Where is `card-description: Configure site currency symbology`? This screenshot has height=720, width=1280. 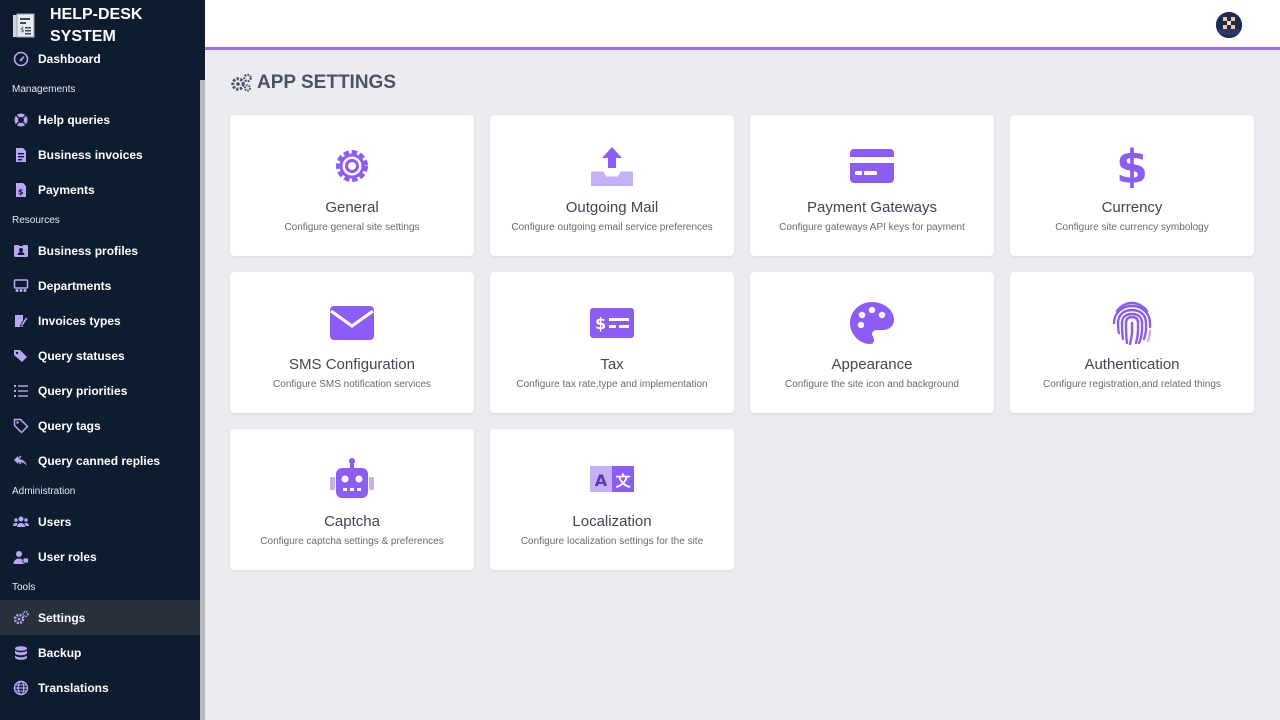
card-description: Configure site currency symbology is located at coordinates (1132, 227).